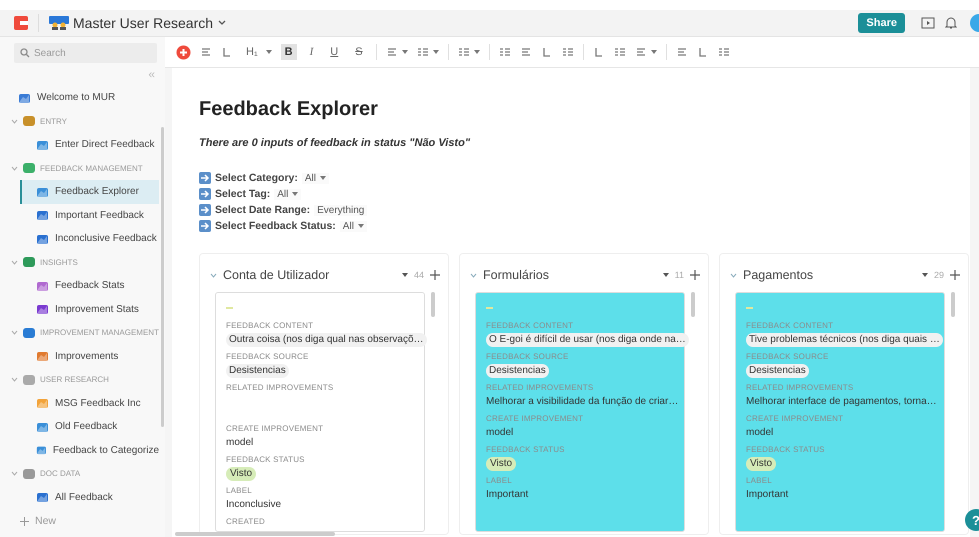 The image size is (979, 537). Describe the element at coordinates (516, 275) in the screenshot. I see `column-title: Formulários` at that location.